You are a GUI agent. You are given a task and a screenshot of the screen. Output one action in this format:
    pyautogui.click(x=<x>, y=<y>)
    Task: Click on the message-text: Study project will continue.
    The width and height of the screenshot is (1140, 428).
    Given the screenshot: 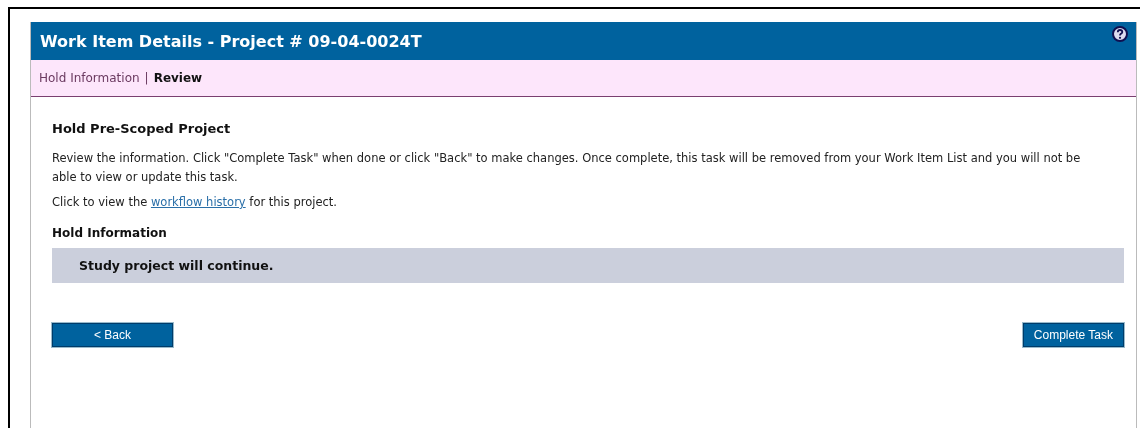 What is the action you would take?
    pyautogui.click(x=176, y=265)
    